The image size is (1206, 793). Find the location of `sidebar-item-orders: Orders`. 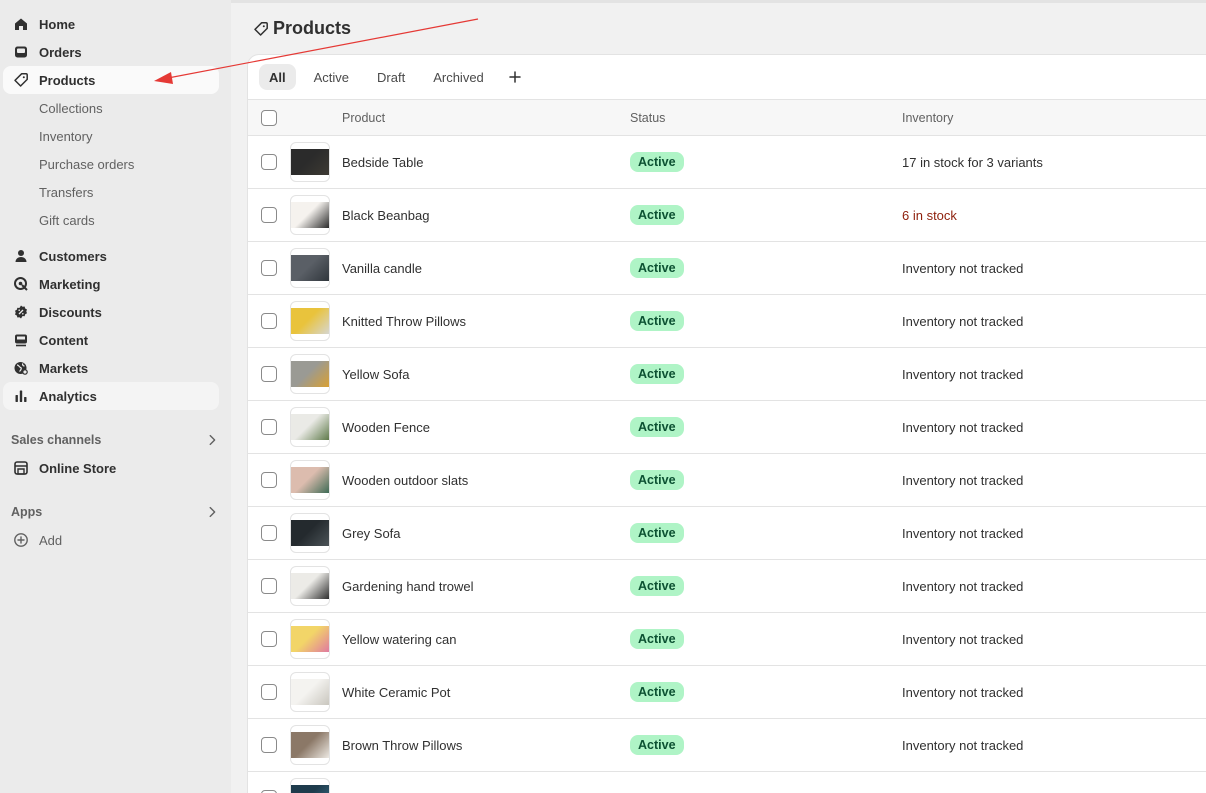

sidebar-item-orders: Orders is located at coordinates (111, 52).